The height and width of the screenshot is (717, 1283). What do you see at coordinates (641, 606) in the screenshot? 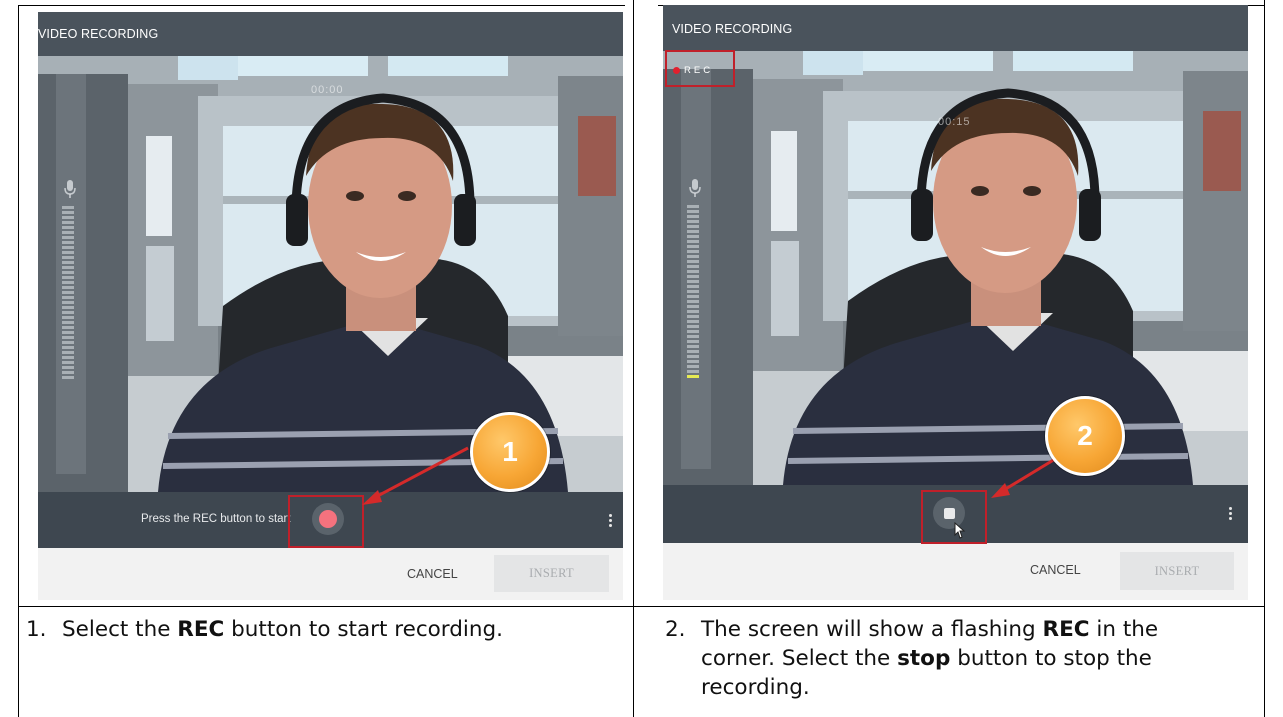
I see `table-row-divider` at bounding box center [641, 606].